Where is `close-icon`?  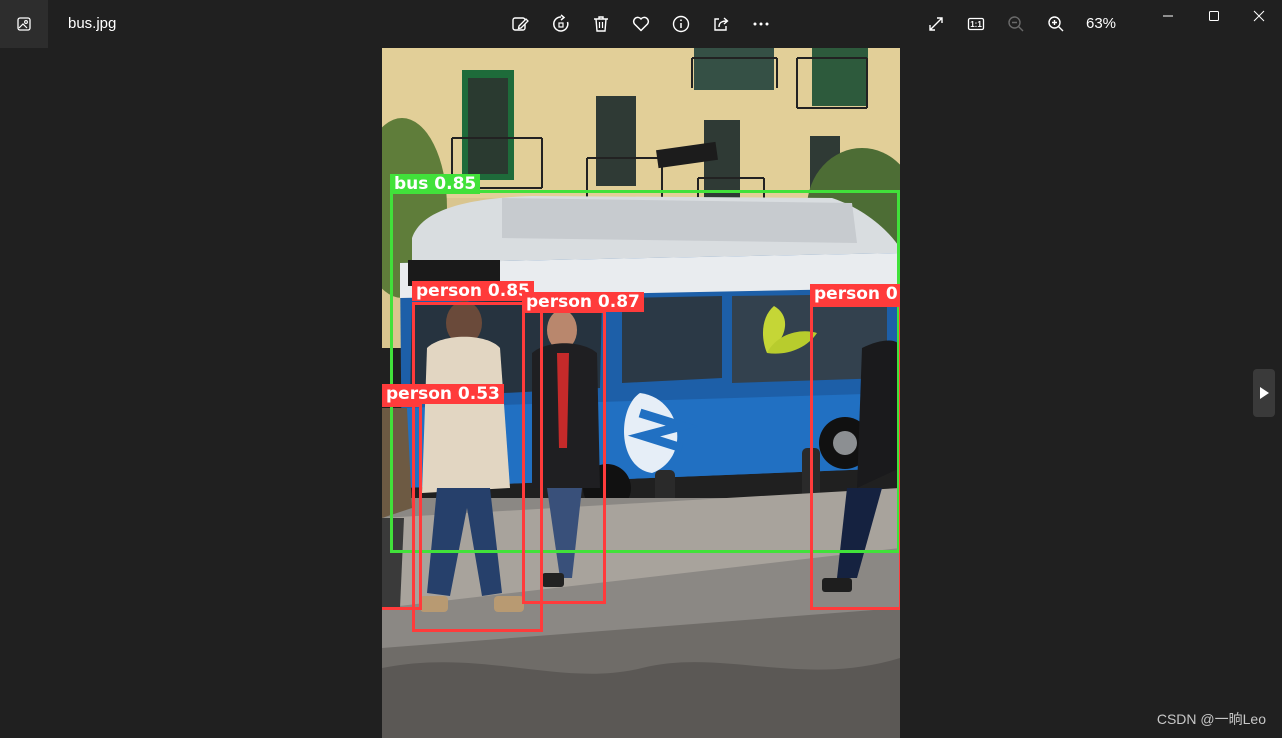 close-icon is located at coordinates (1259, 16).